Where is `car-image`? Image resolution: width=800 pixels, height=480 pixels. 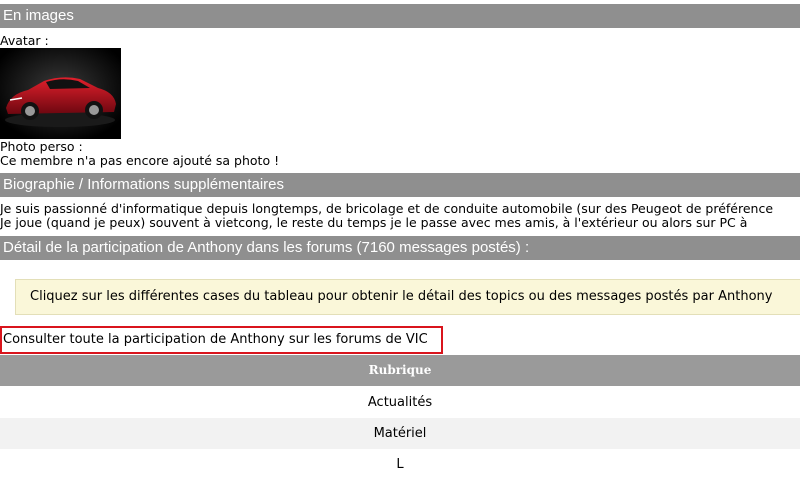
car-image is located at coordinates (60, 93).